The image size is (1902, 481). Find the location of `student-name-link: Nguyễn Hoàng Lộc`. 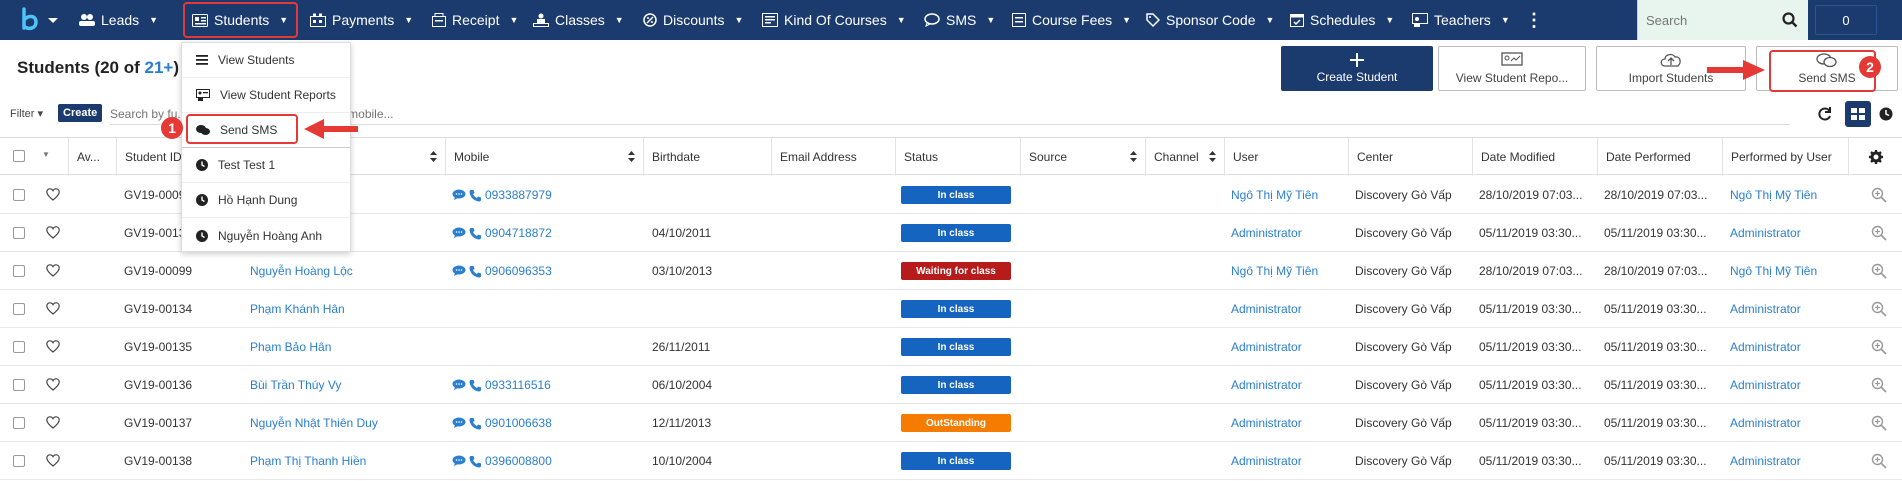

student-name-link: Nguyễn Hoàng Lộc is located at coordinates (345, 271).